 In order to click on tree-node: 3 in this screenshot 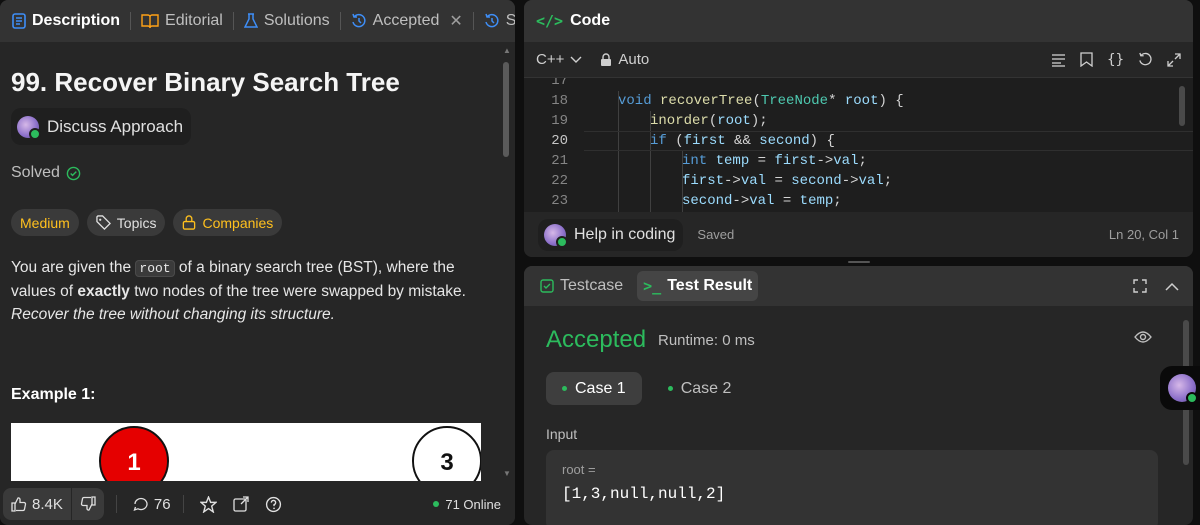, I will do `click(446, 453)`.